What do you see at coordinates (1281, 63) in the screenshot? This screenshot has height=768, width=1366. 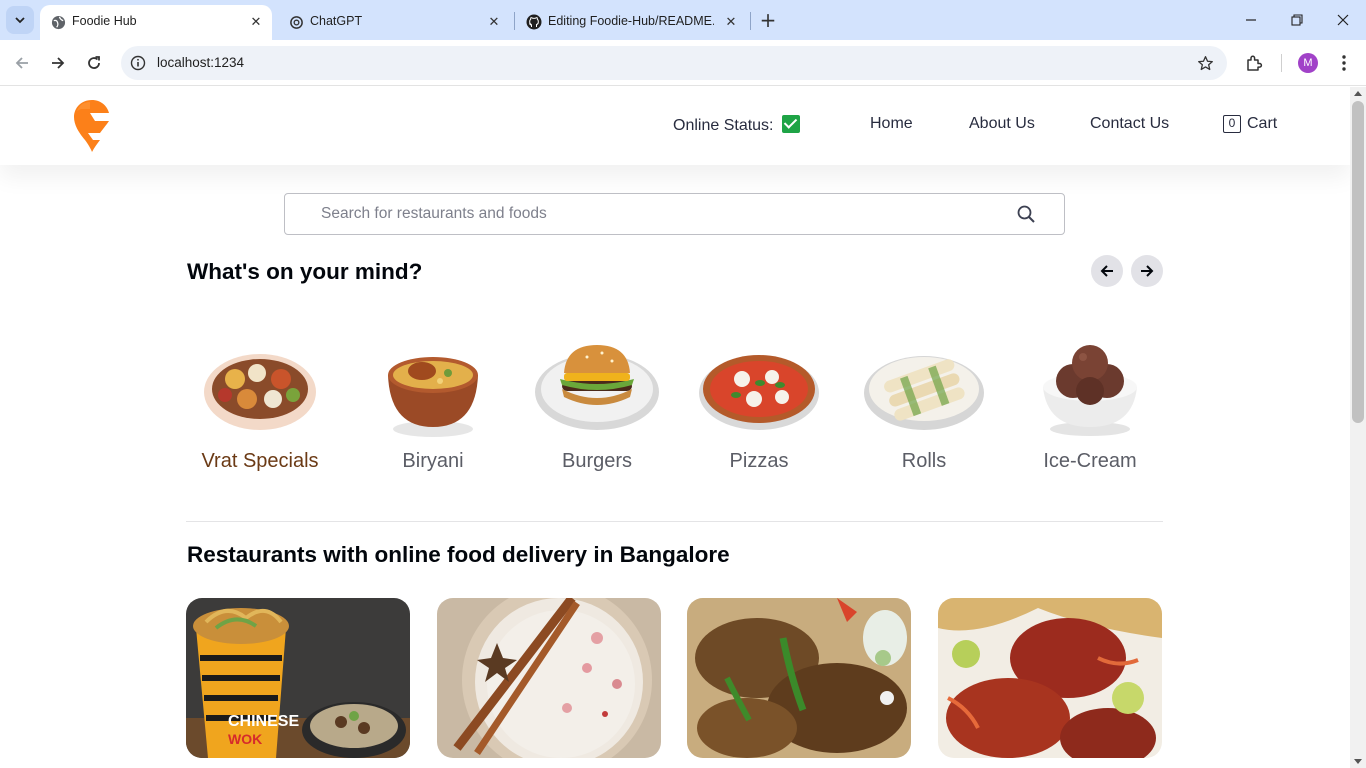 I see `toolbar-divider` at bounding box center [1281, 63].